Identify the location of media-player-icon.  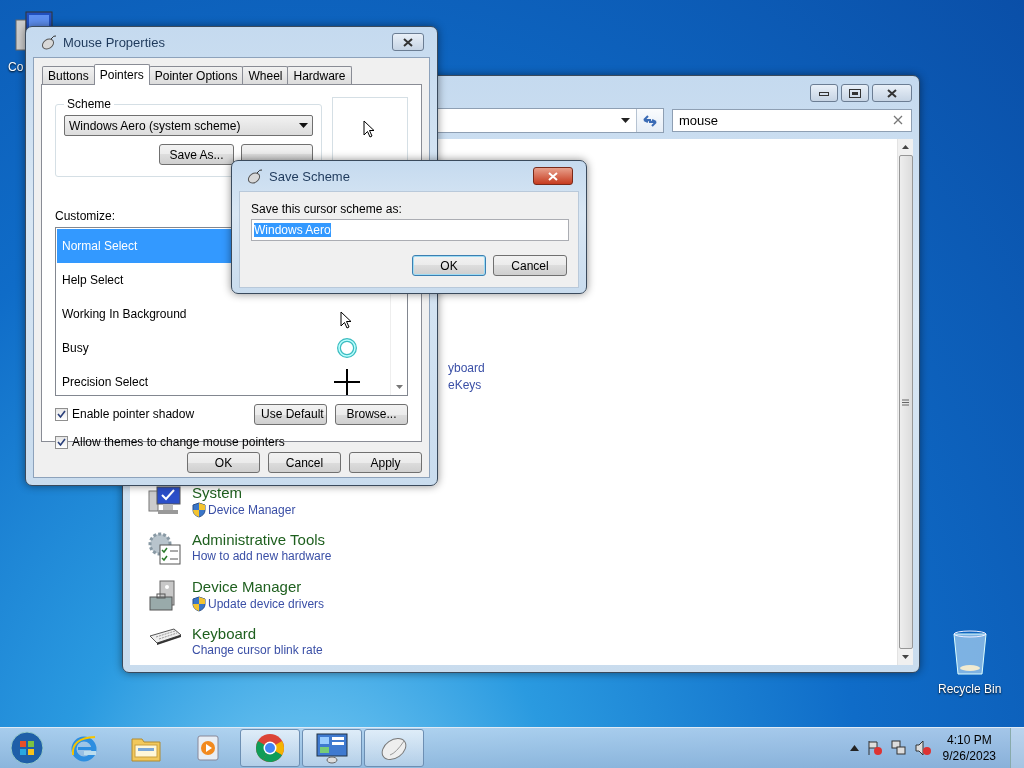
(208, 748).